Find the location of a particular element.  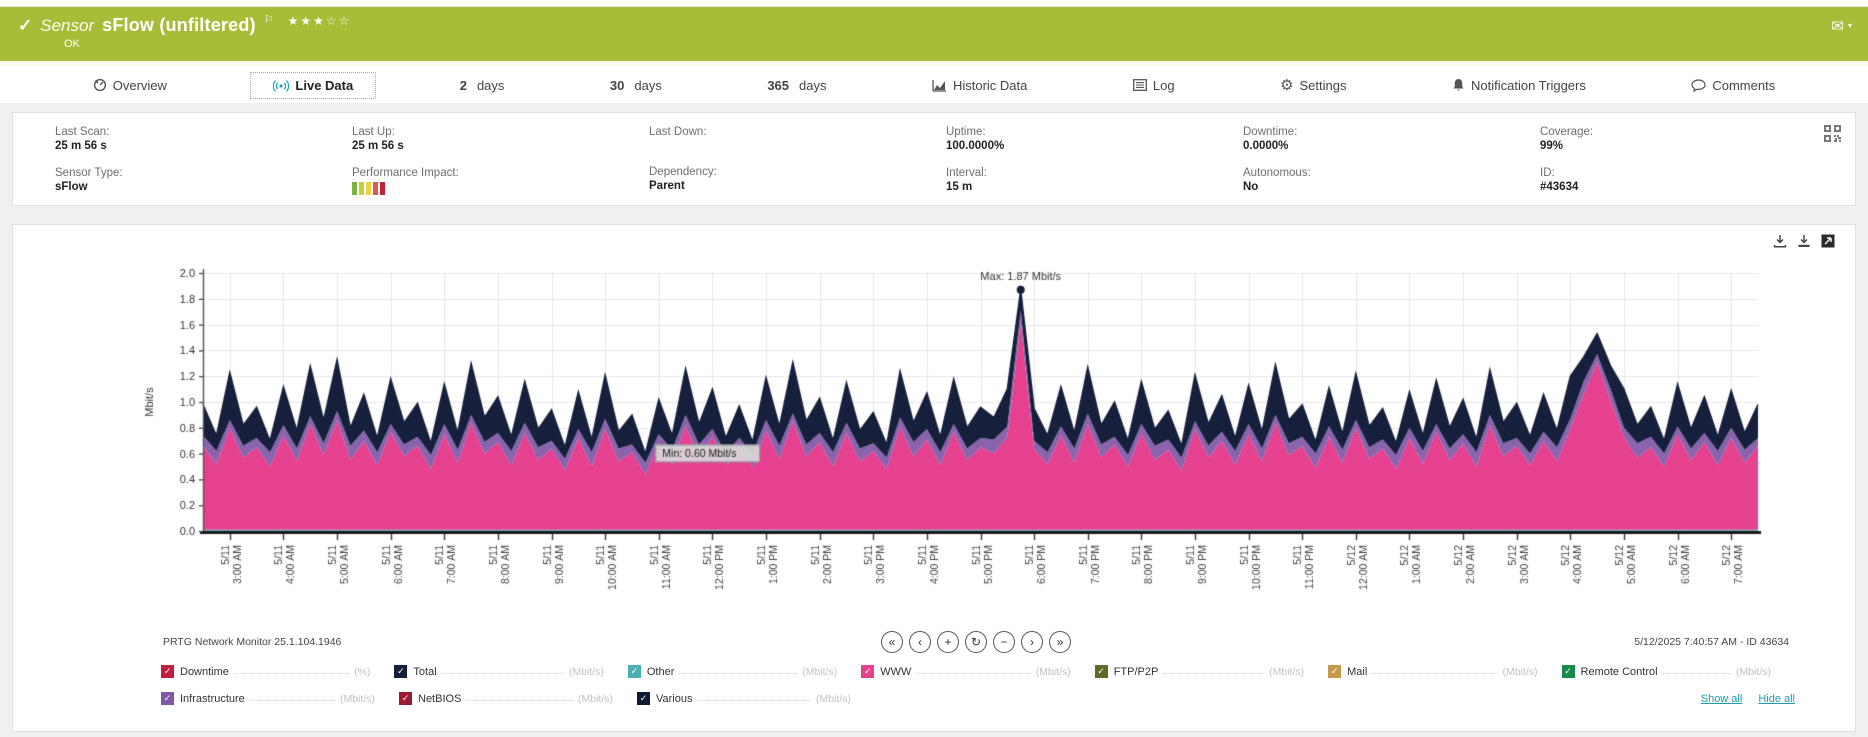

tab-label: Log is located at coordinates (1163, 85).